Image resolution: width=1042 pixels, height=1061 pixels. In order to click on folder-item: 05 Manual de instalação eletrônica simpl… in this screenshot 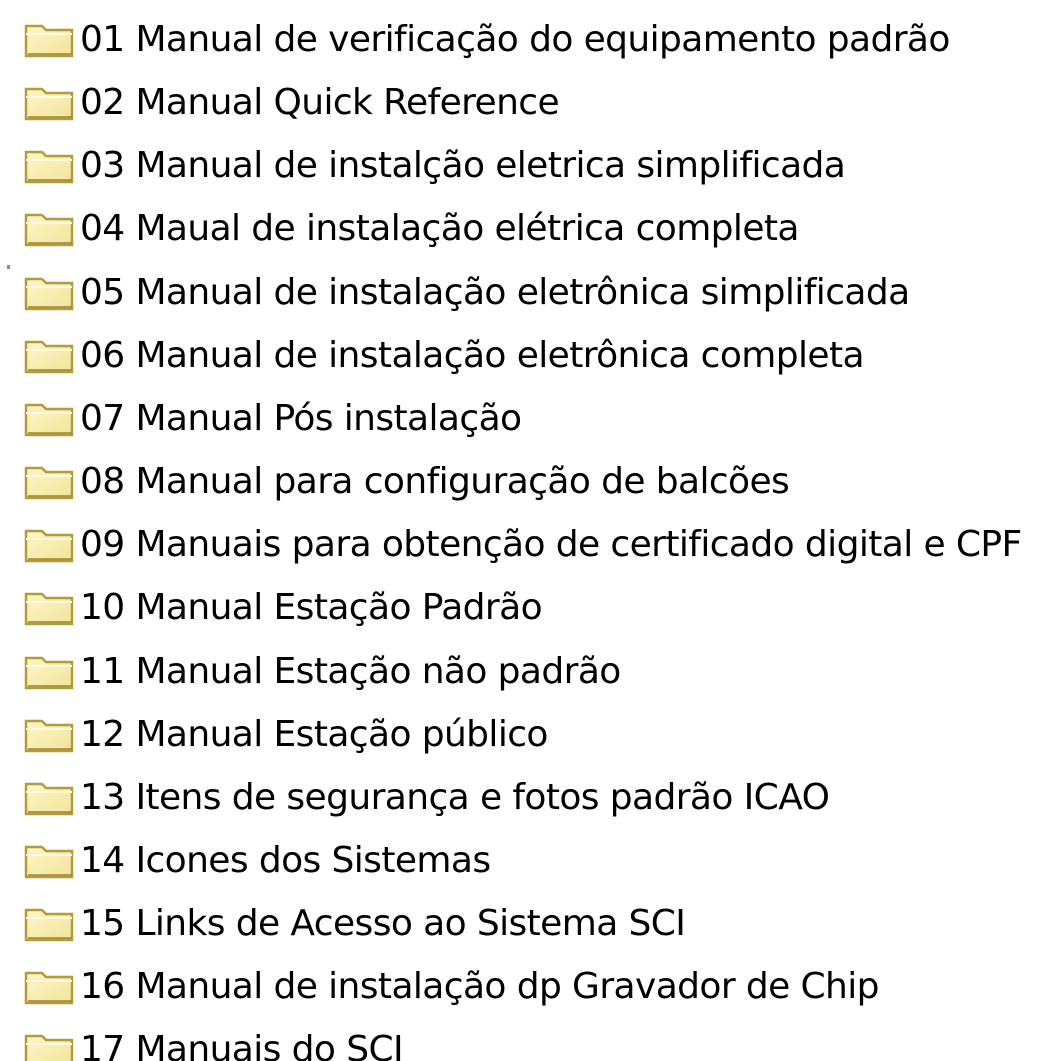, I will do `click(466, 293)`.